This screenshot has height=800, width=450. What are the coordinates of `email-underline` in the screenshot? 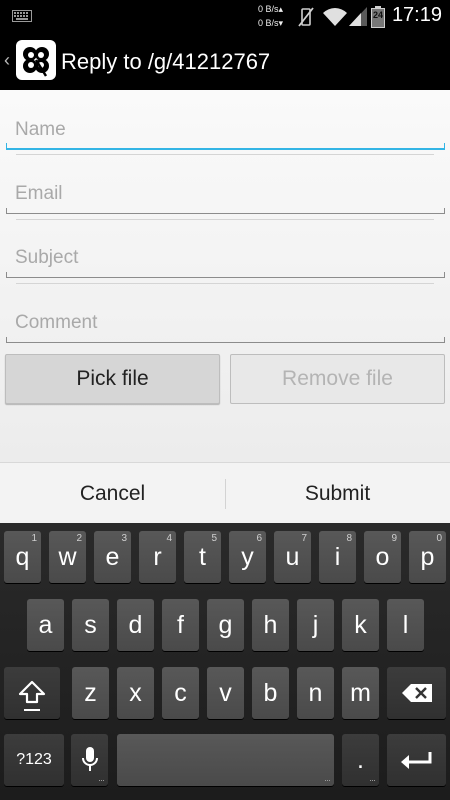 It's located at (225, 211).